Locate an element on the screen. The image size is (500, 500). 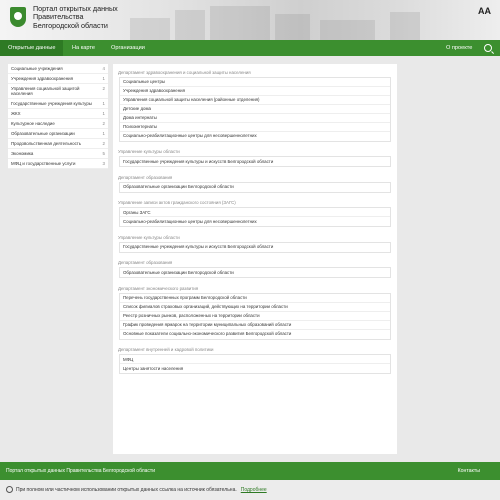
sidebar-item: Государственные учреждения культуры 1 is located at coordinates (58, 104).